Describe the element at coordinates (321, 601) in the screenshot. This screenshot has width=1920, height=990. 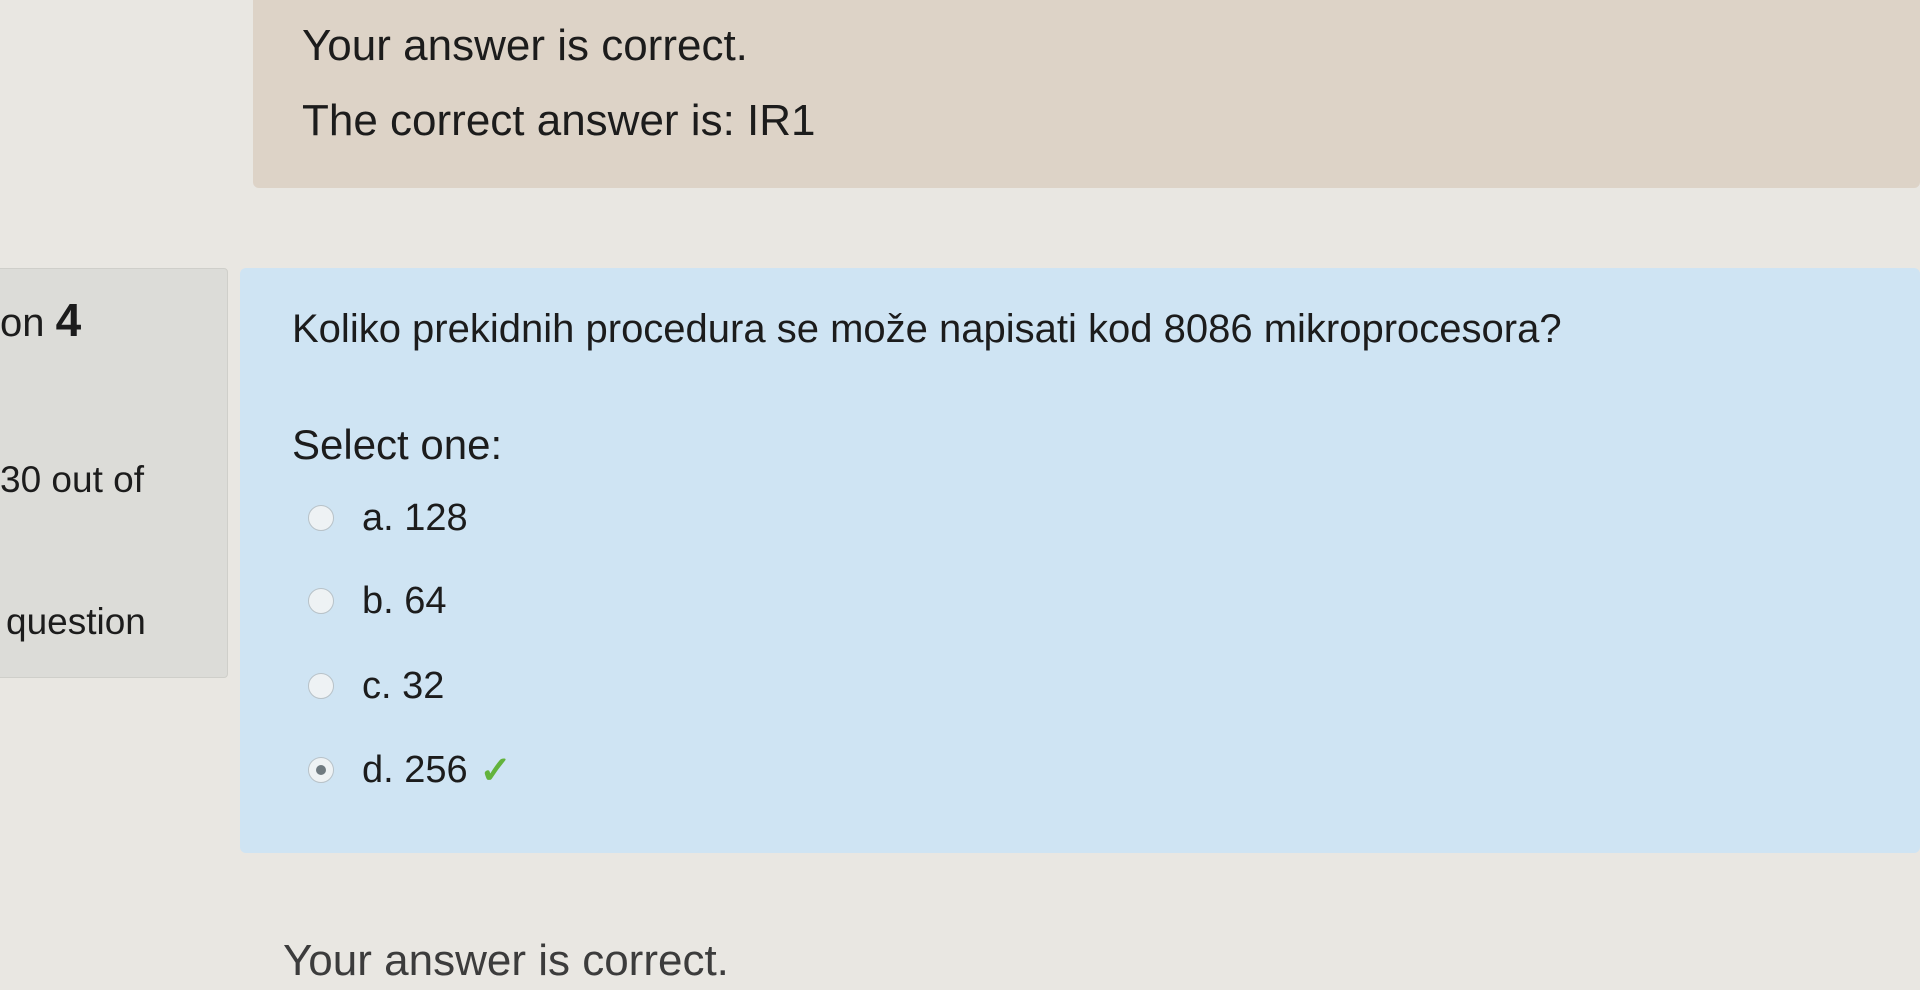
I see `radio-option-b` at that location.